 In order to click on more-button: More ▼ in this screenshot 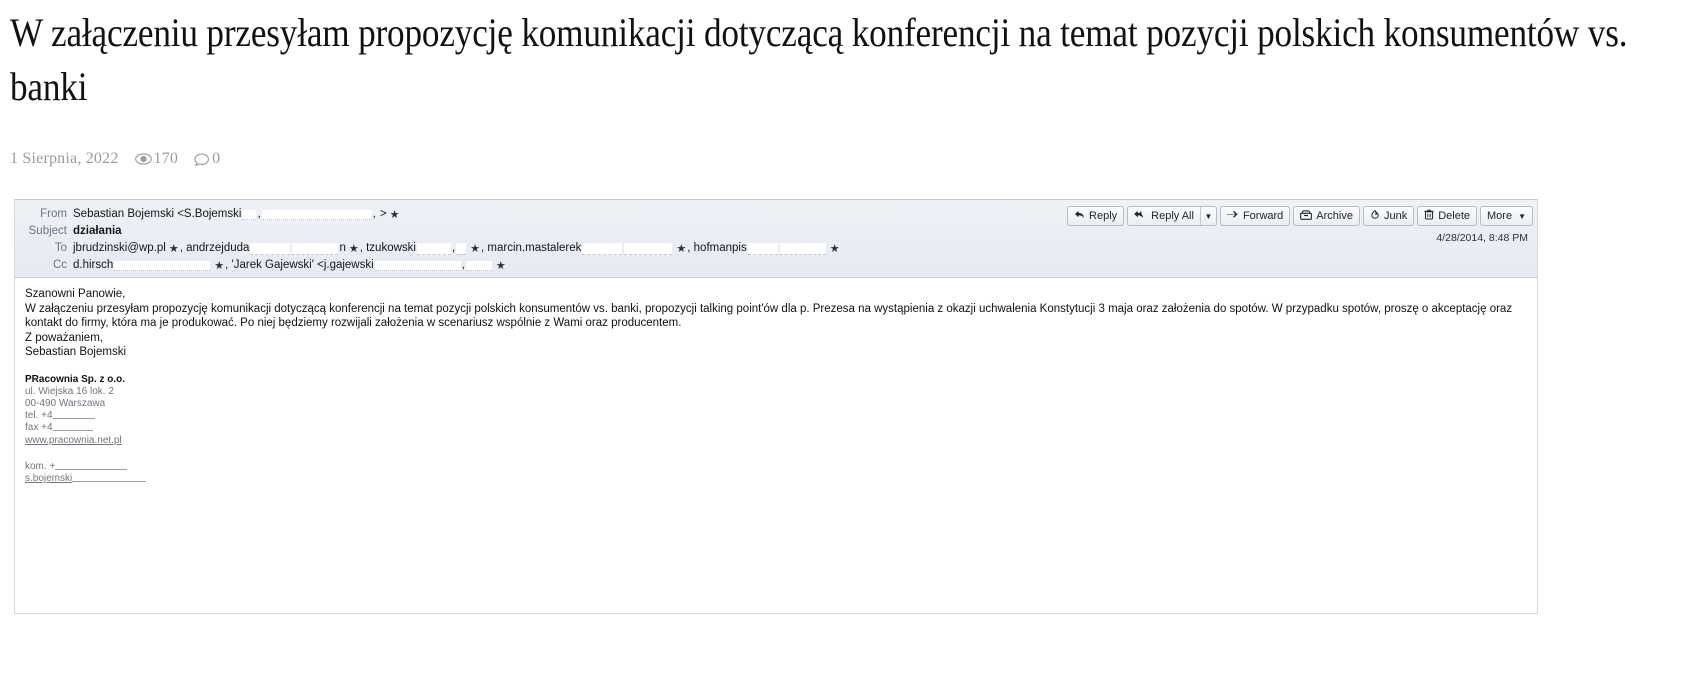, I will do `click(1506, 216)`.